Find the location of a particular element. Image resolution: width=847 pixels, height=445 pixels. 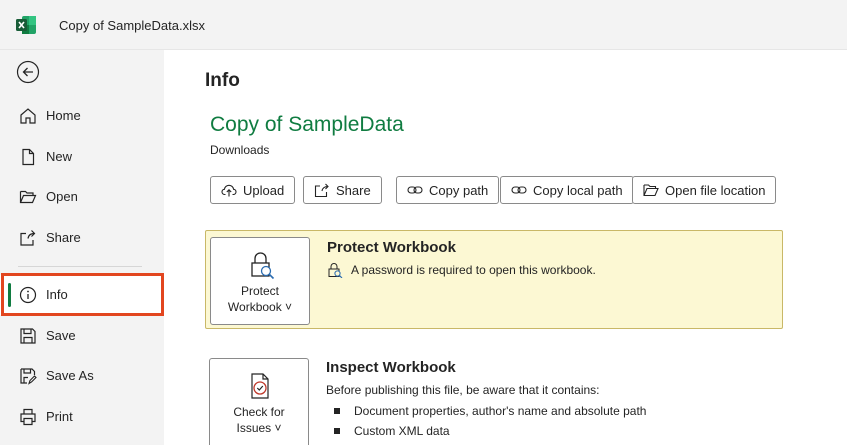

sidebar-divider is located at coordinates (80, 266).